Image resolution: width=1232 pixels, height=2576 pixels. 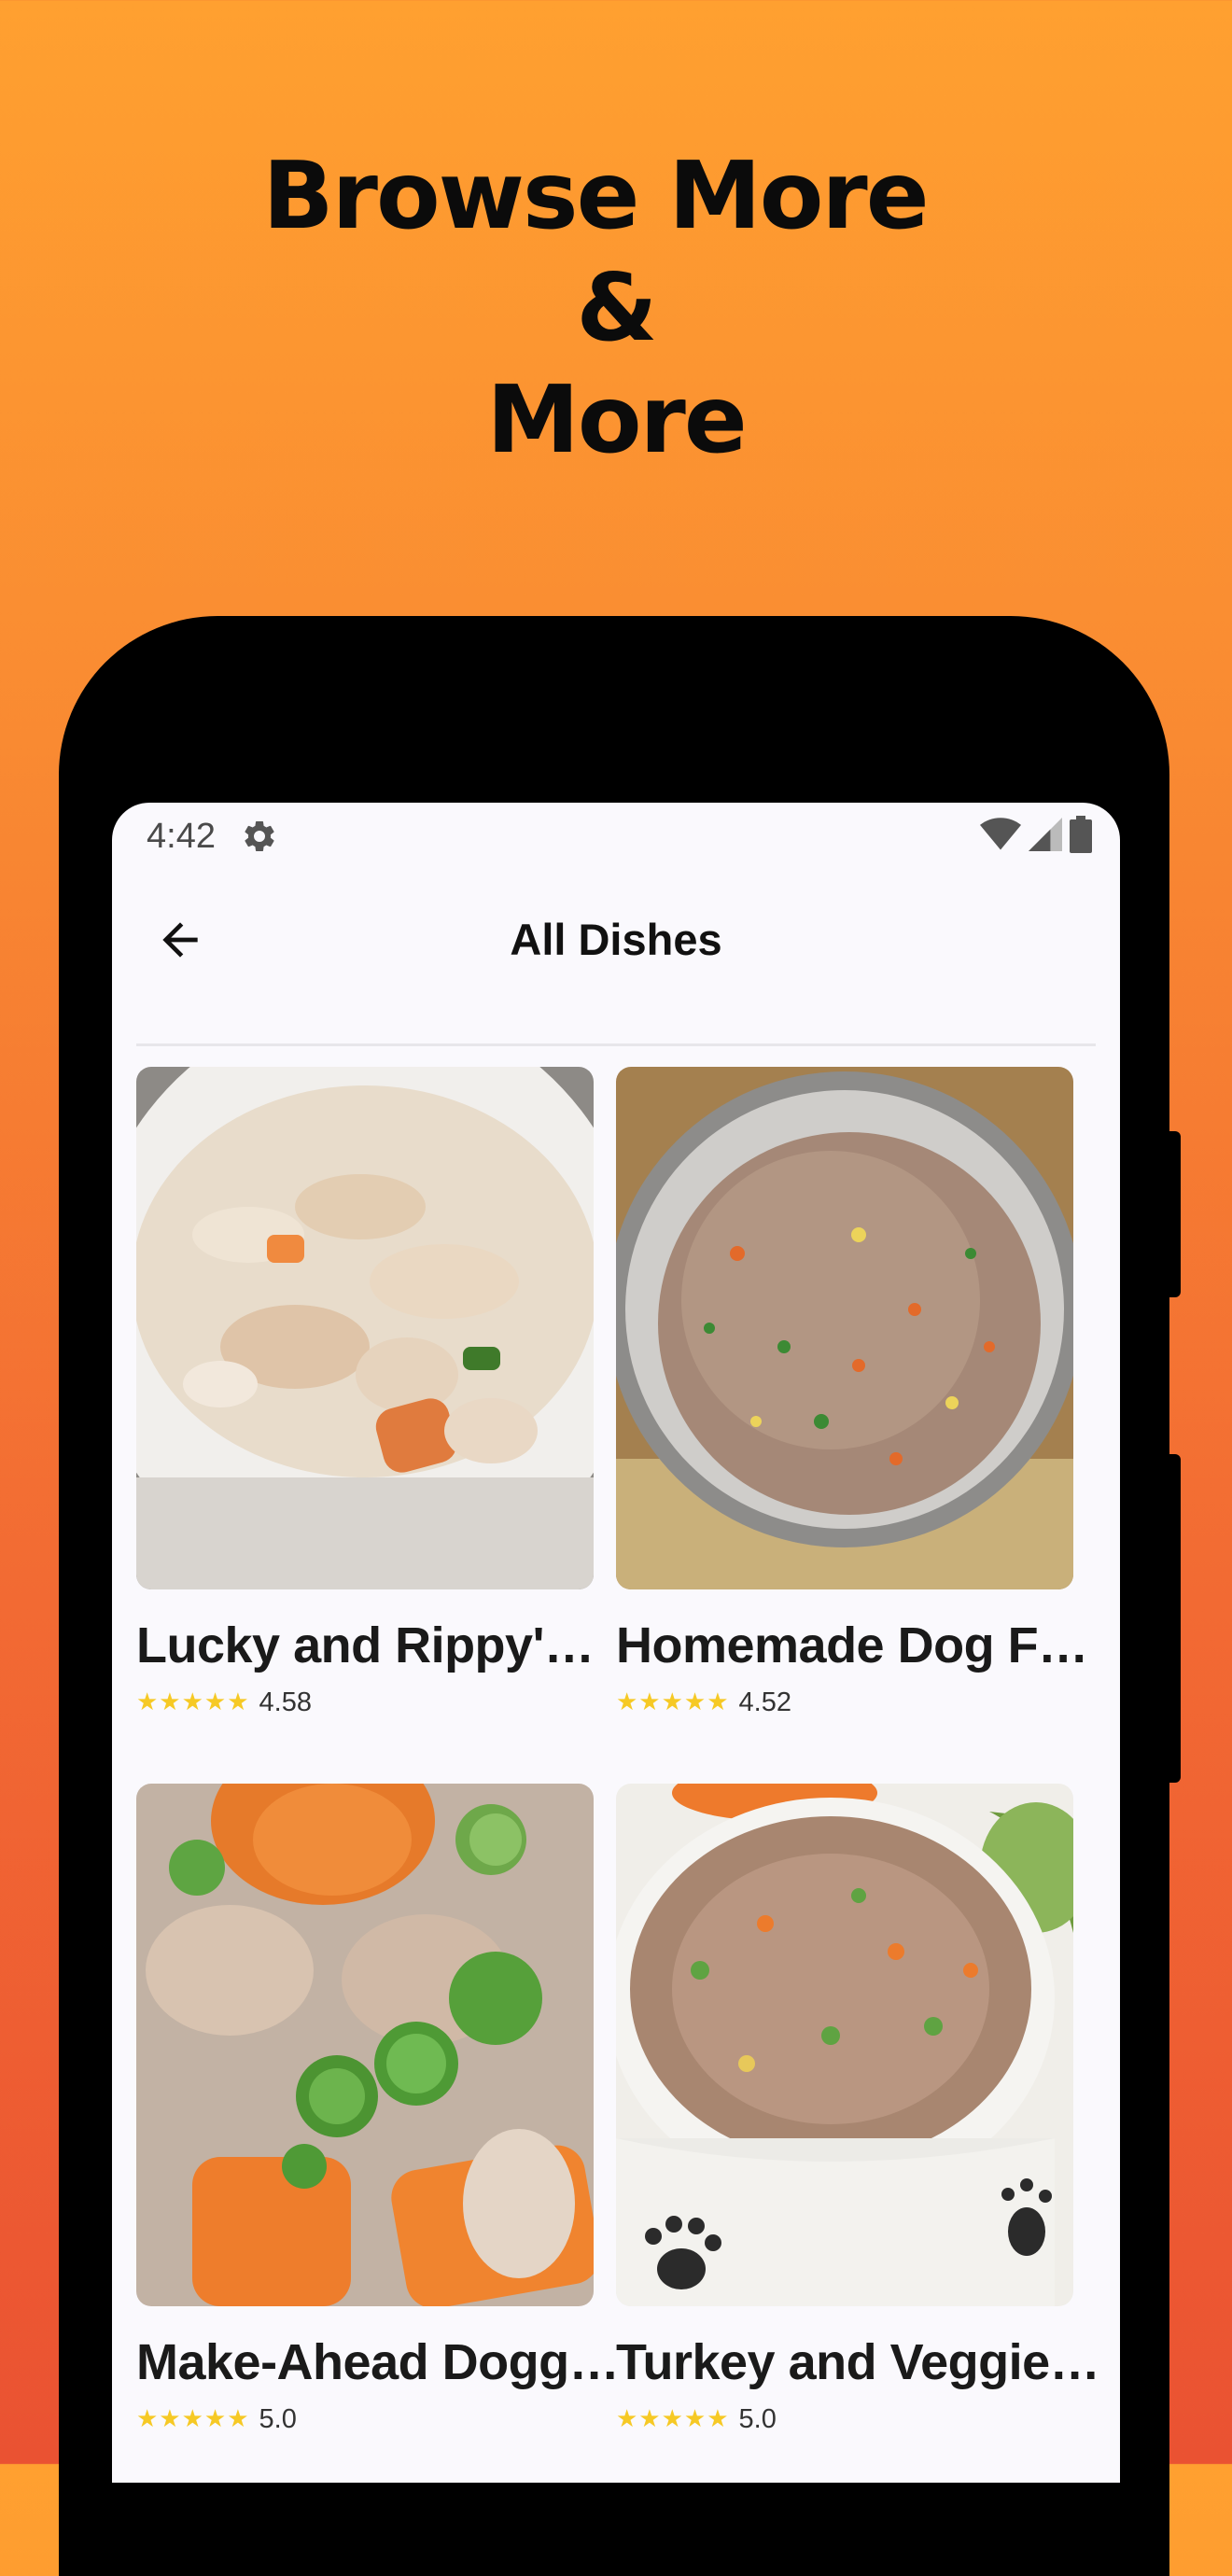 I want to click on page-title: All Dishes, so click(x=616, y=939).